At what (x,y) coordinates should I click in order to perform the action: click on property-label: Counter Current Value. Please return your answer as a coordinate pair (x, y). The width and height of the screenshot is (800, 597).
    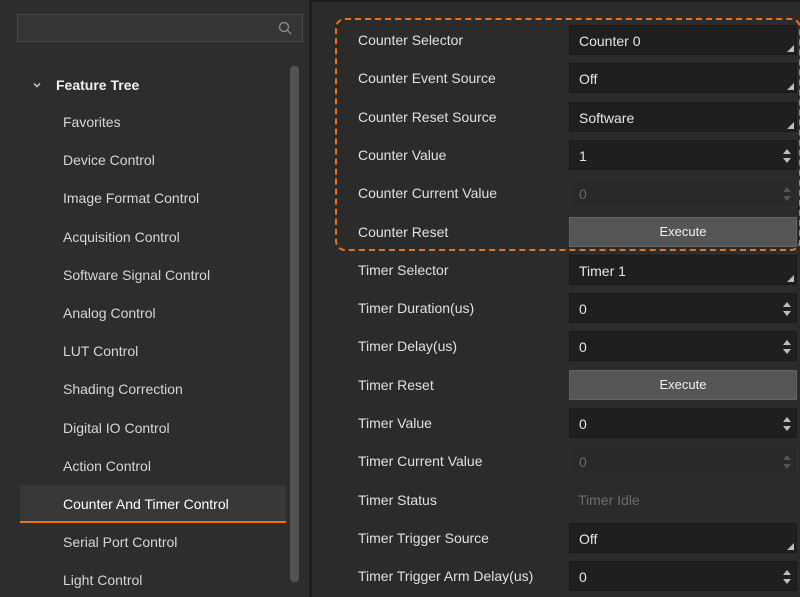
    Looking at the image, I should click on (428, 193).